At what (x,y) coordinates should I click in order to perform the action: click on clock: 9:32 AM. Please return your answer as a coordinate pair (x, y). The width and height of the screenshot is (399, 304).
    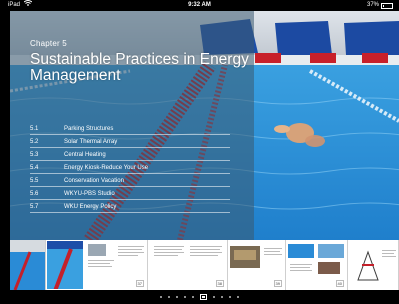
    Looking at the image, I should click on (199, 5).